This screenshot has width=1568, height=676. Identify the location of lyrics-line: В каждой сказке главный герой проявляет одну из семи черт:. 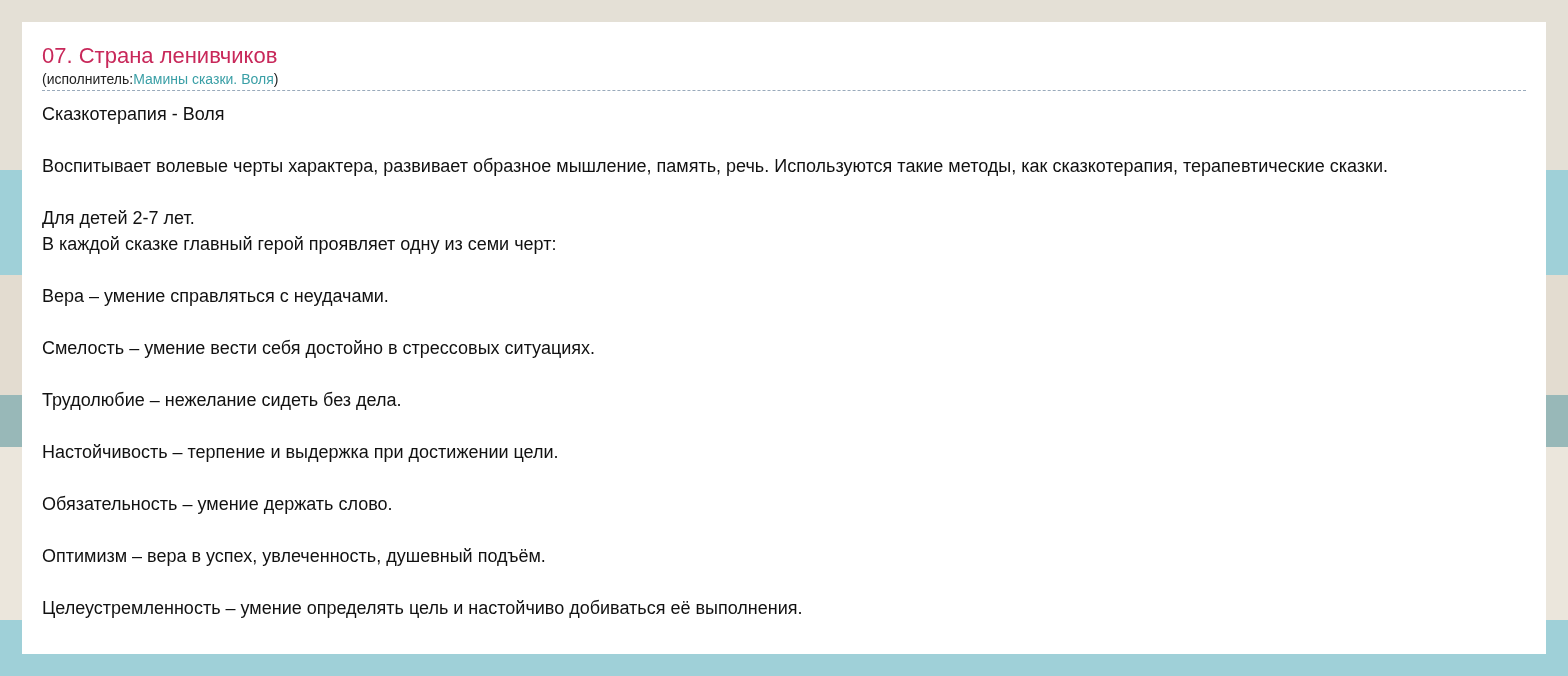
(299, 244).